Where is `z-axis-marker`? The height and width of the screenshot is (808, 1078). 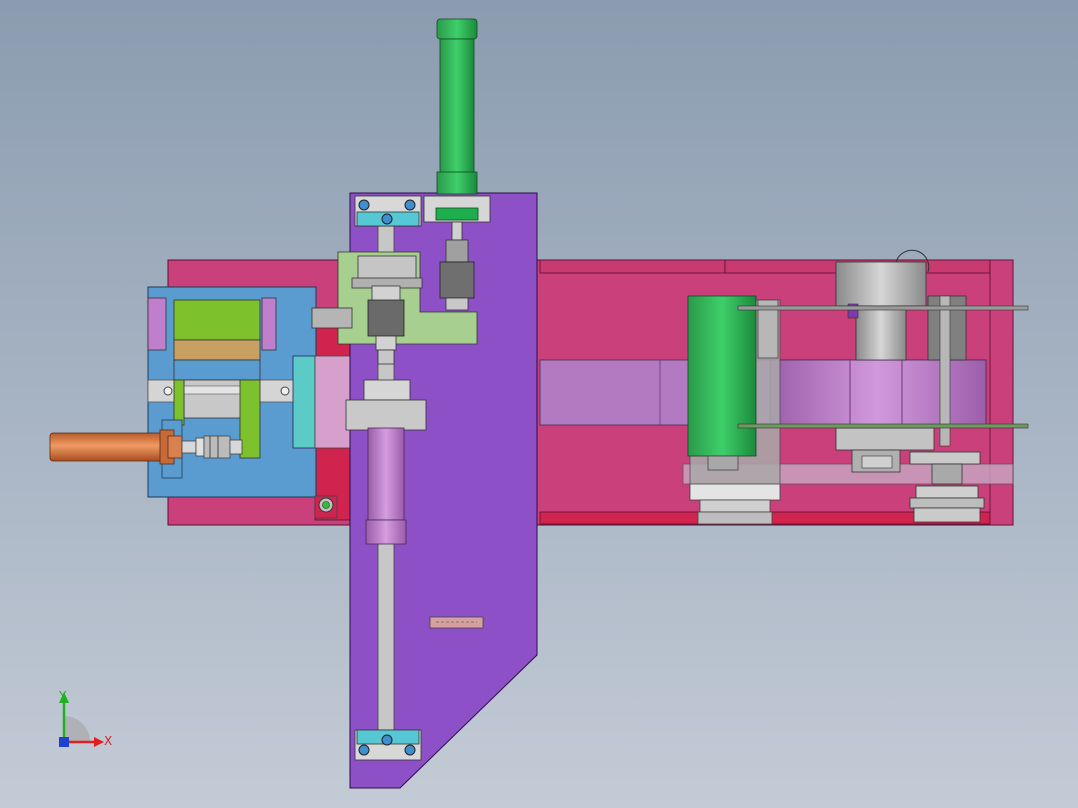 z-axis-marker is located at coordinates (64, 742).